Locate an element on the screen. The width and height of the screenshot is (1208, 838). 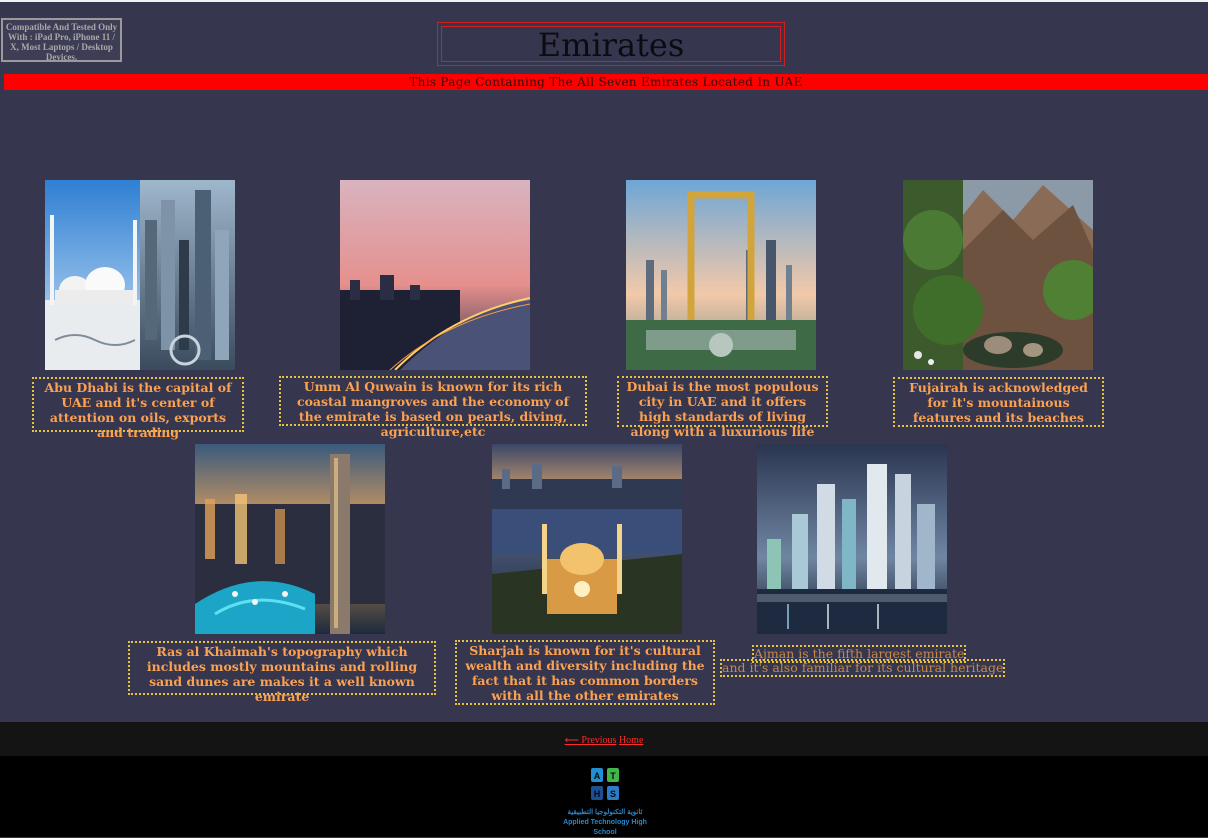
footer-navigation: ⟵ Previous Home is located at coordinates (604, 739).